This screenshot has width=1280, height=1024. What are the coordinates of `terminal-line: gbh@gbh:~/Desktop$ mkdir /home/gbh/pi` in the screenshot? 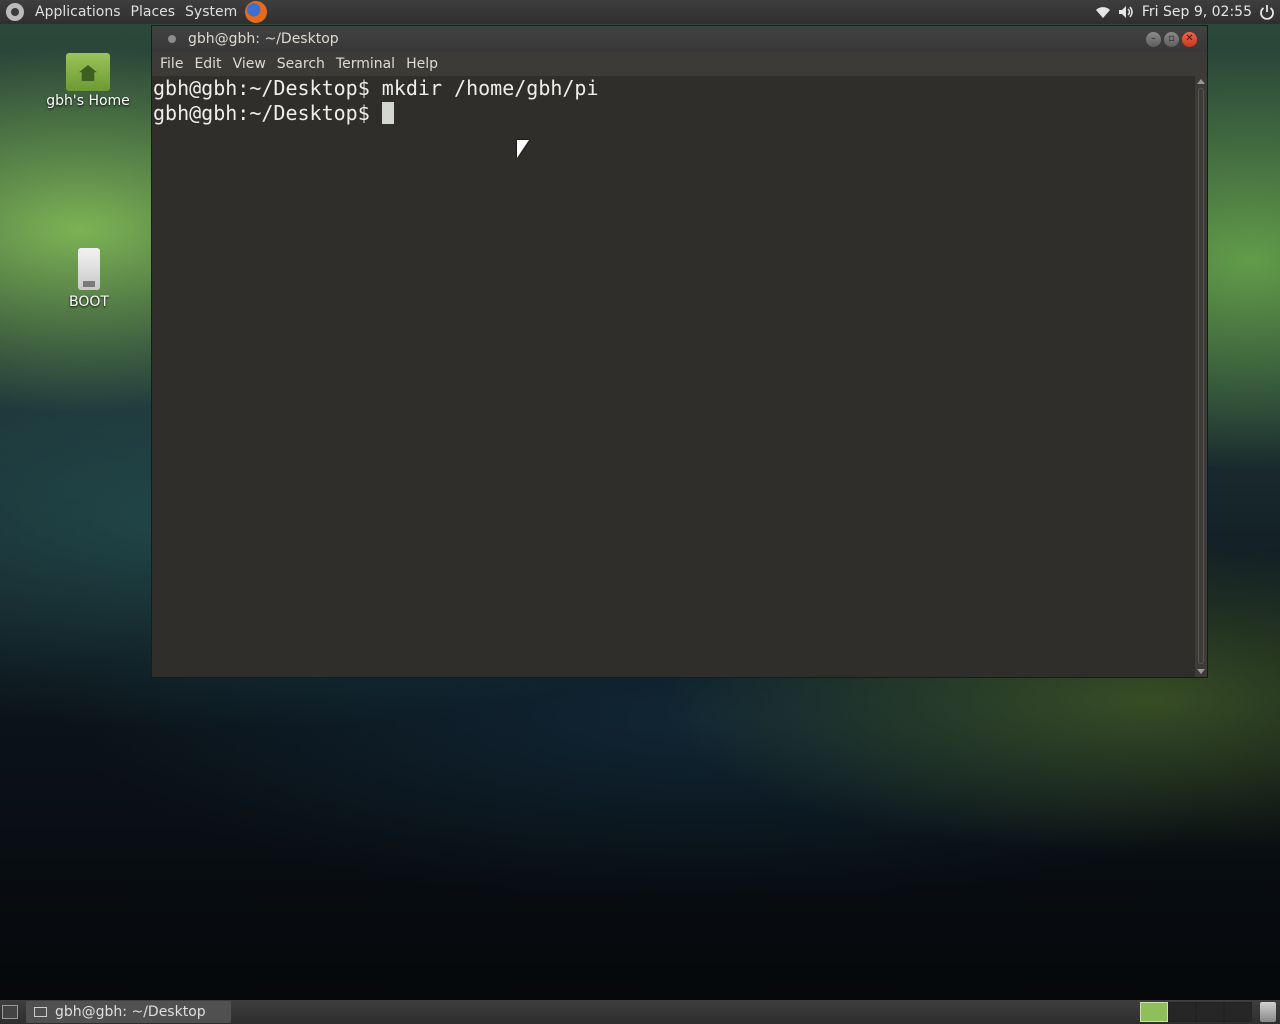 It's located at (376, 88).